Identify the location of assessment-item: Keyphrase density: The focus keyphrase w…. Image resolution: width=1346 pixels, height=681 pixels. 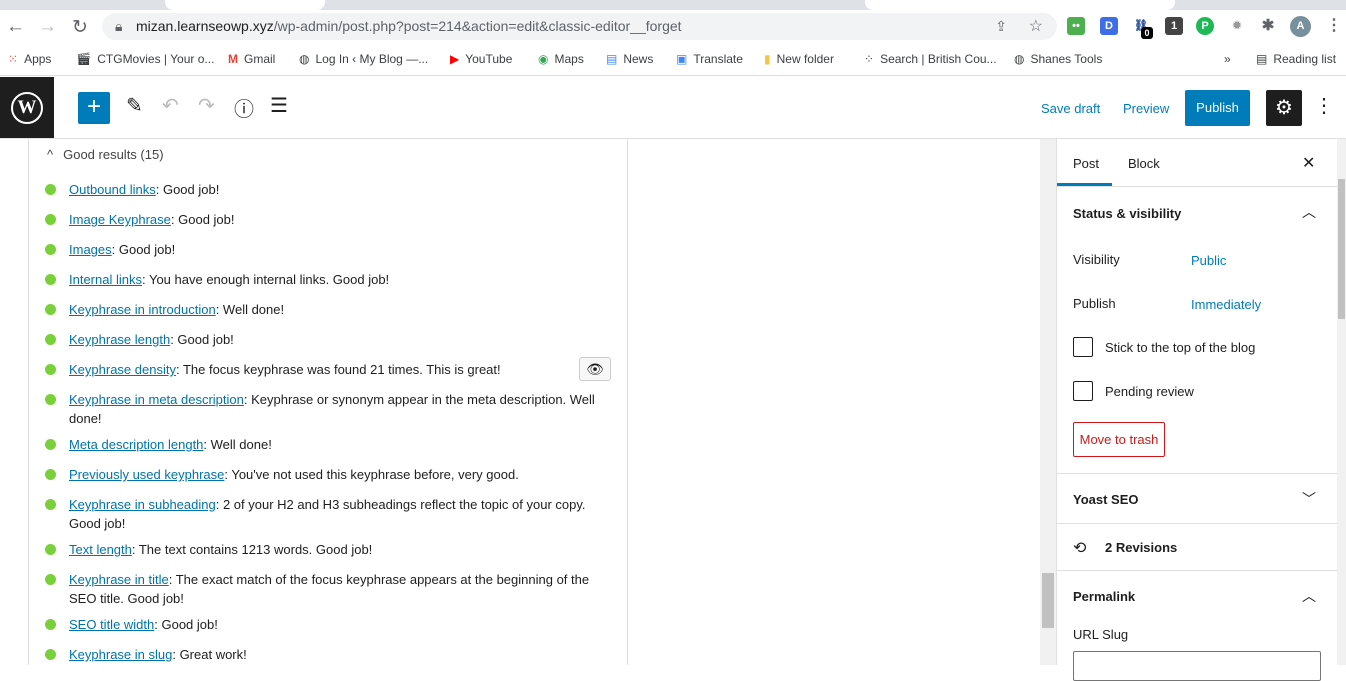
(322, 369).